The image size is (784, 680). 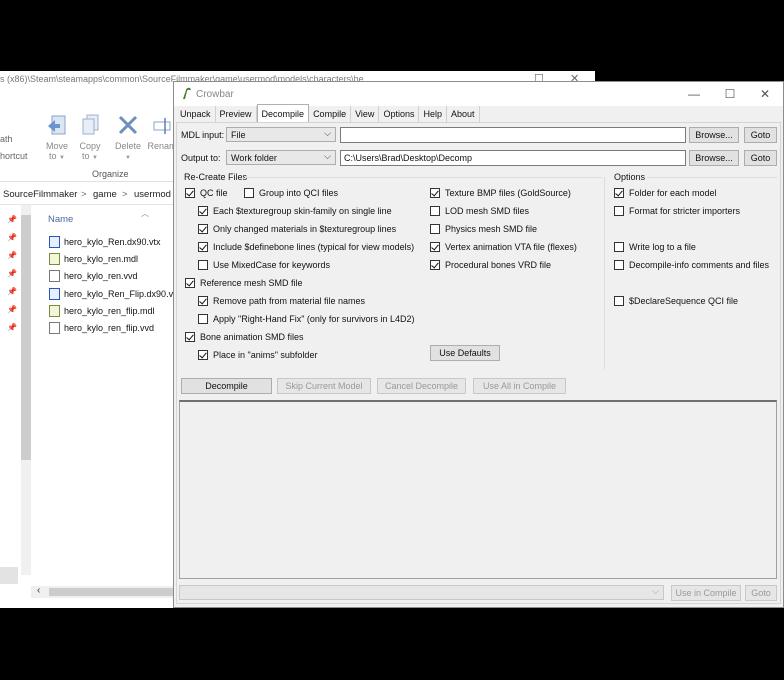 What do you see at coordinates (433, 114) in the screenshot?
I see `tab-help: Help` at bounding box center [433, 114].